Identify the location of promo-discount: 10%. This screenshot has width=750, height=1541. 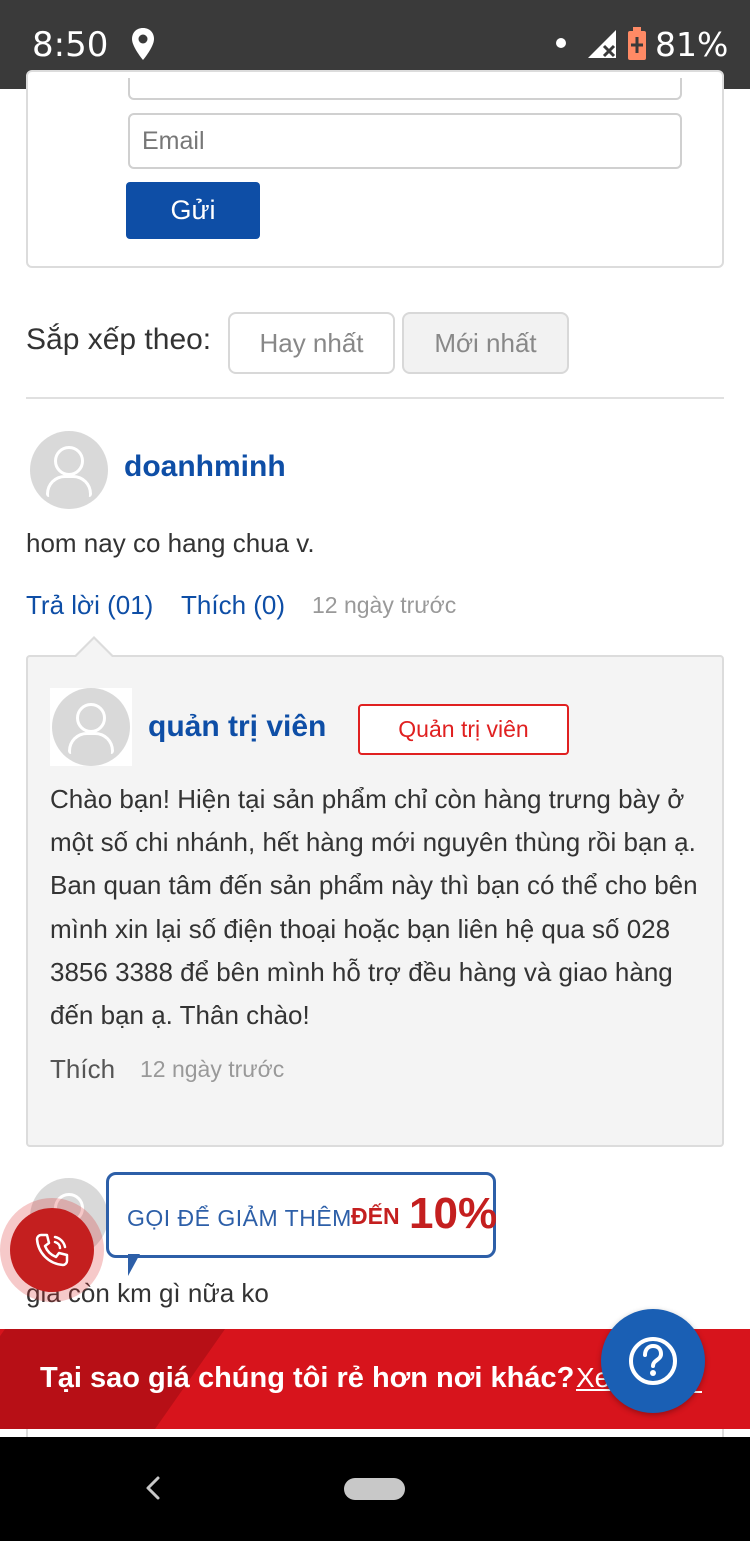
(453, 1213).